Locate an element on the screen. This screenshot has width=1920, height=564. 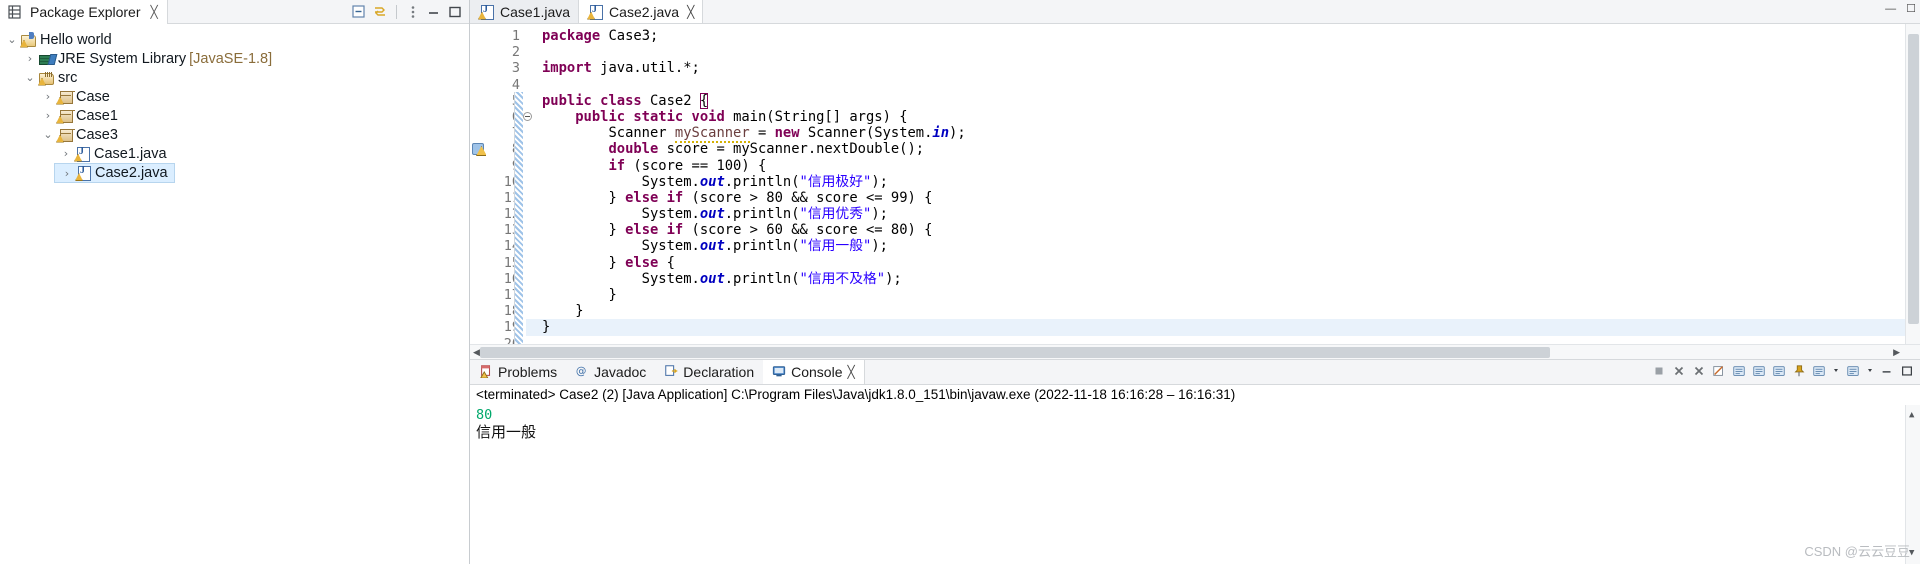
editor-horizontal-scrollbar: ◀ ▶ is located at coordinates (1195, 351).